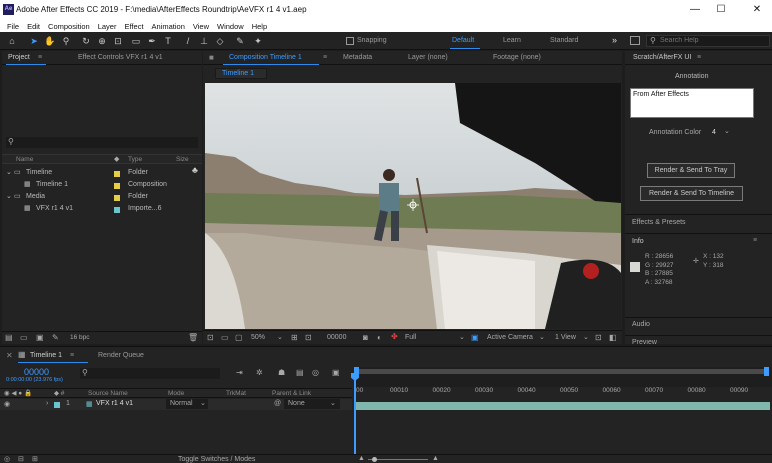 The image size is (772, 463). Describe the element at coordinates (265, 57) in the screenshot. I see `tab-composition: Composition Timeline 1` at that location.